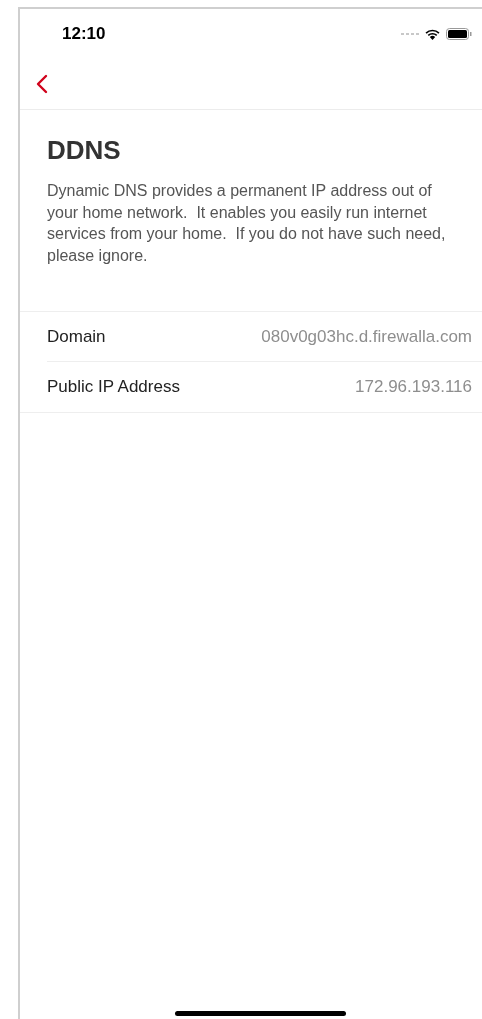 The height and width of the screenshot is (1019, 482). I want to click on row-value: 080v0g03hc.d.firewalla.com, so click(366, 336).